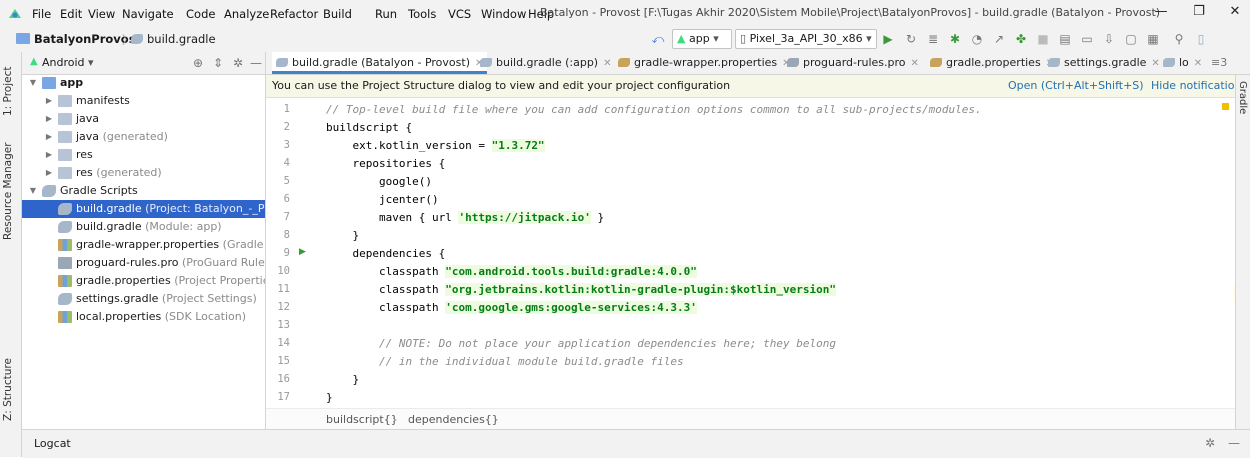  What do you see at coordinates (143, 173) in the screenshot?
I see `tree-item: ▶ res (generated)` at bounding box center [143, 173].